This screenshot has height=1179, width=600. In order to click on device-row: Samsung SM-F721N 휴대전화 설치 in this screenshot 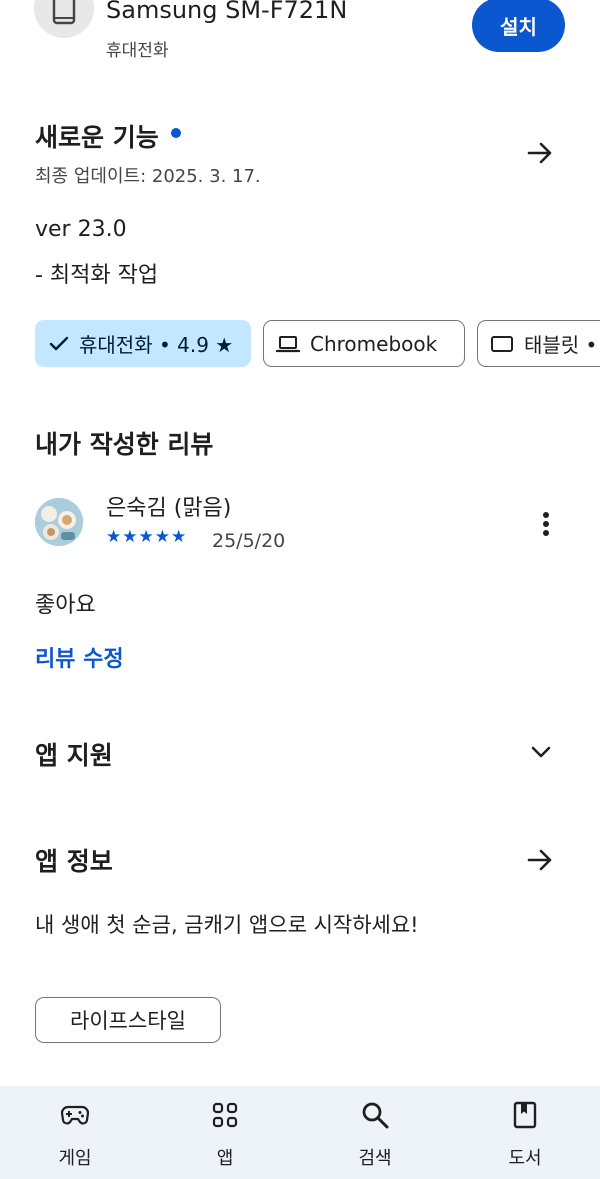, I will do `click(300, 34)`.